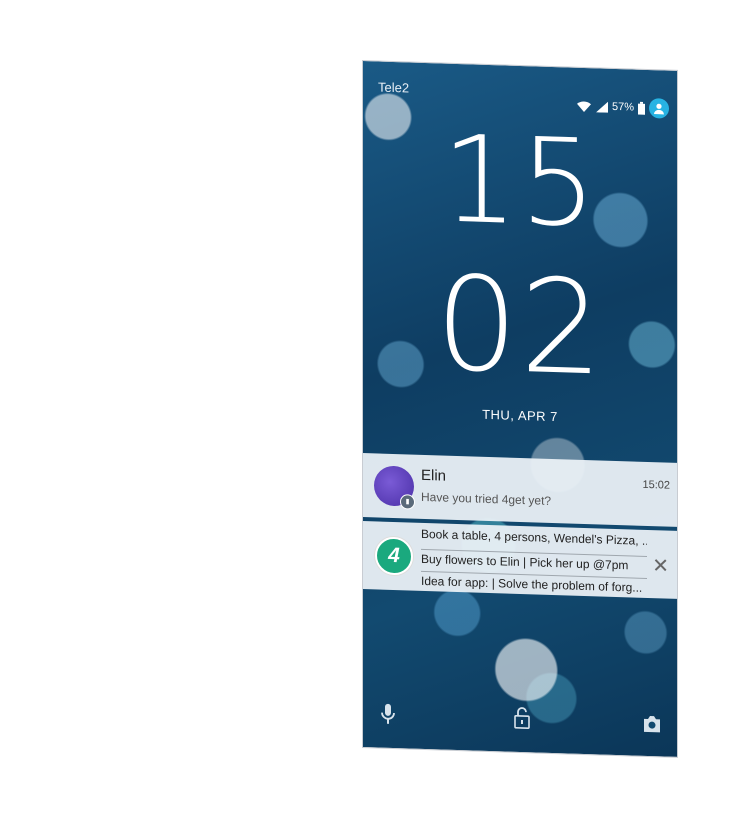  Describe the element at coordinates (622, 107) in the screenshot. I see `battery-percent: 57%` at that location.